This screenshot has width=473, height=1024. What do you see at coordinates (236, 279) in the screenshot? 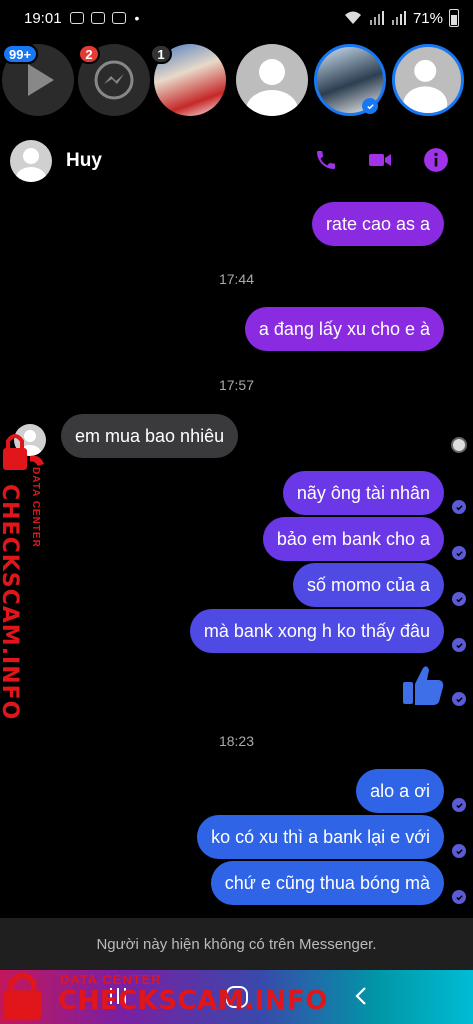
I see `time-separator: 17:44` at bounding box center [236, 279].